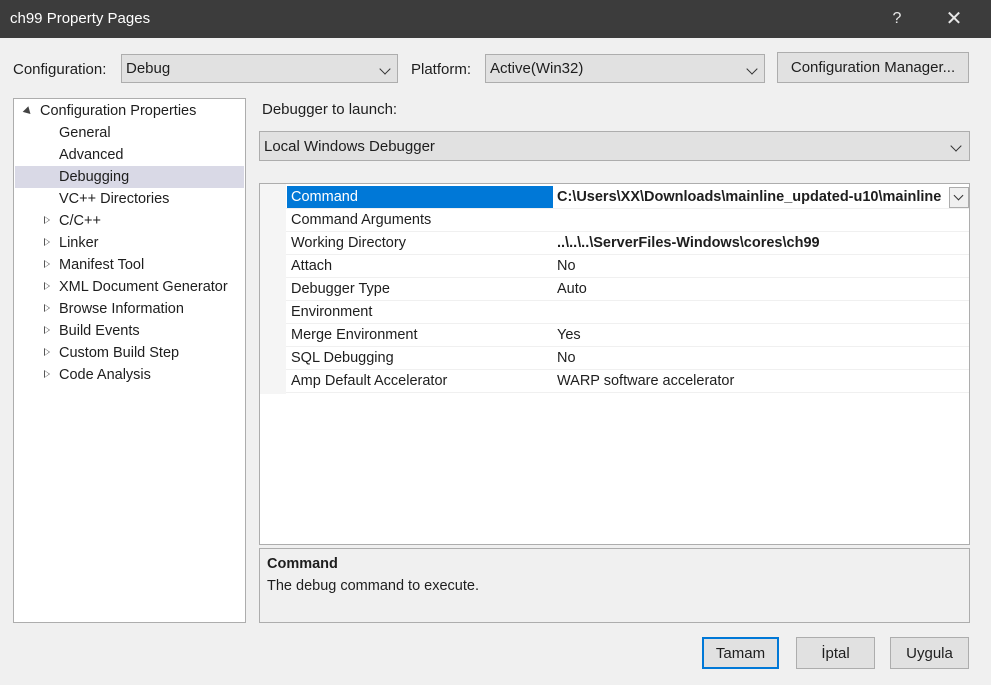  Describe the element at coordinates (148, 68) in the screenshot. I see `configuration-value: Debug` at that location.